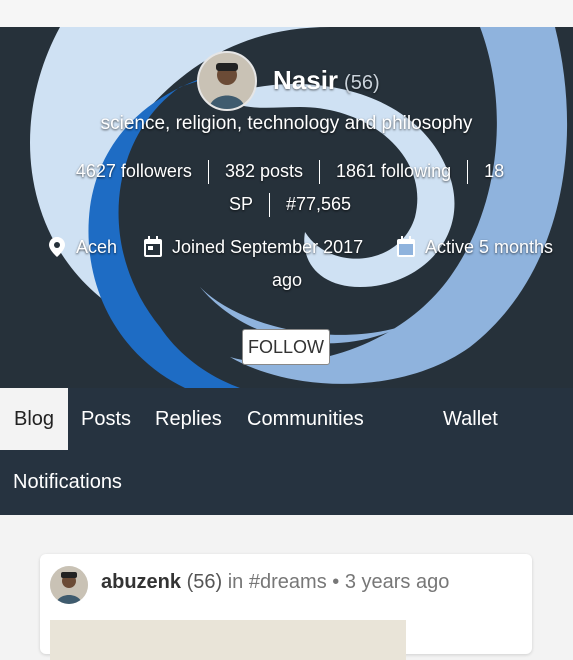  I want to click on location-item: Aceh, so click(81, 247).